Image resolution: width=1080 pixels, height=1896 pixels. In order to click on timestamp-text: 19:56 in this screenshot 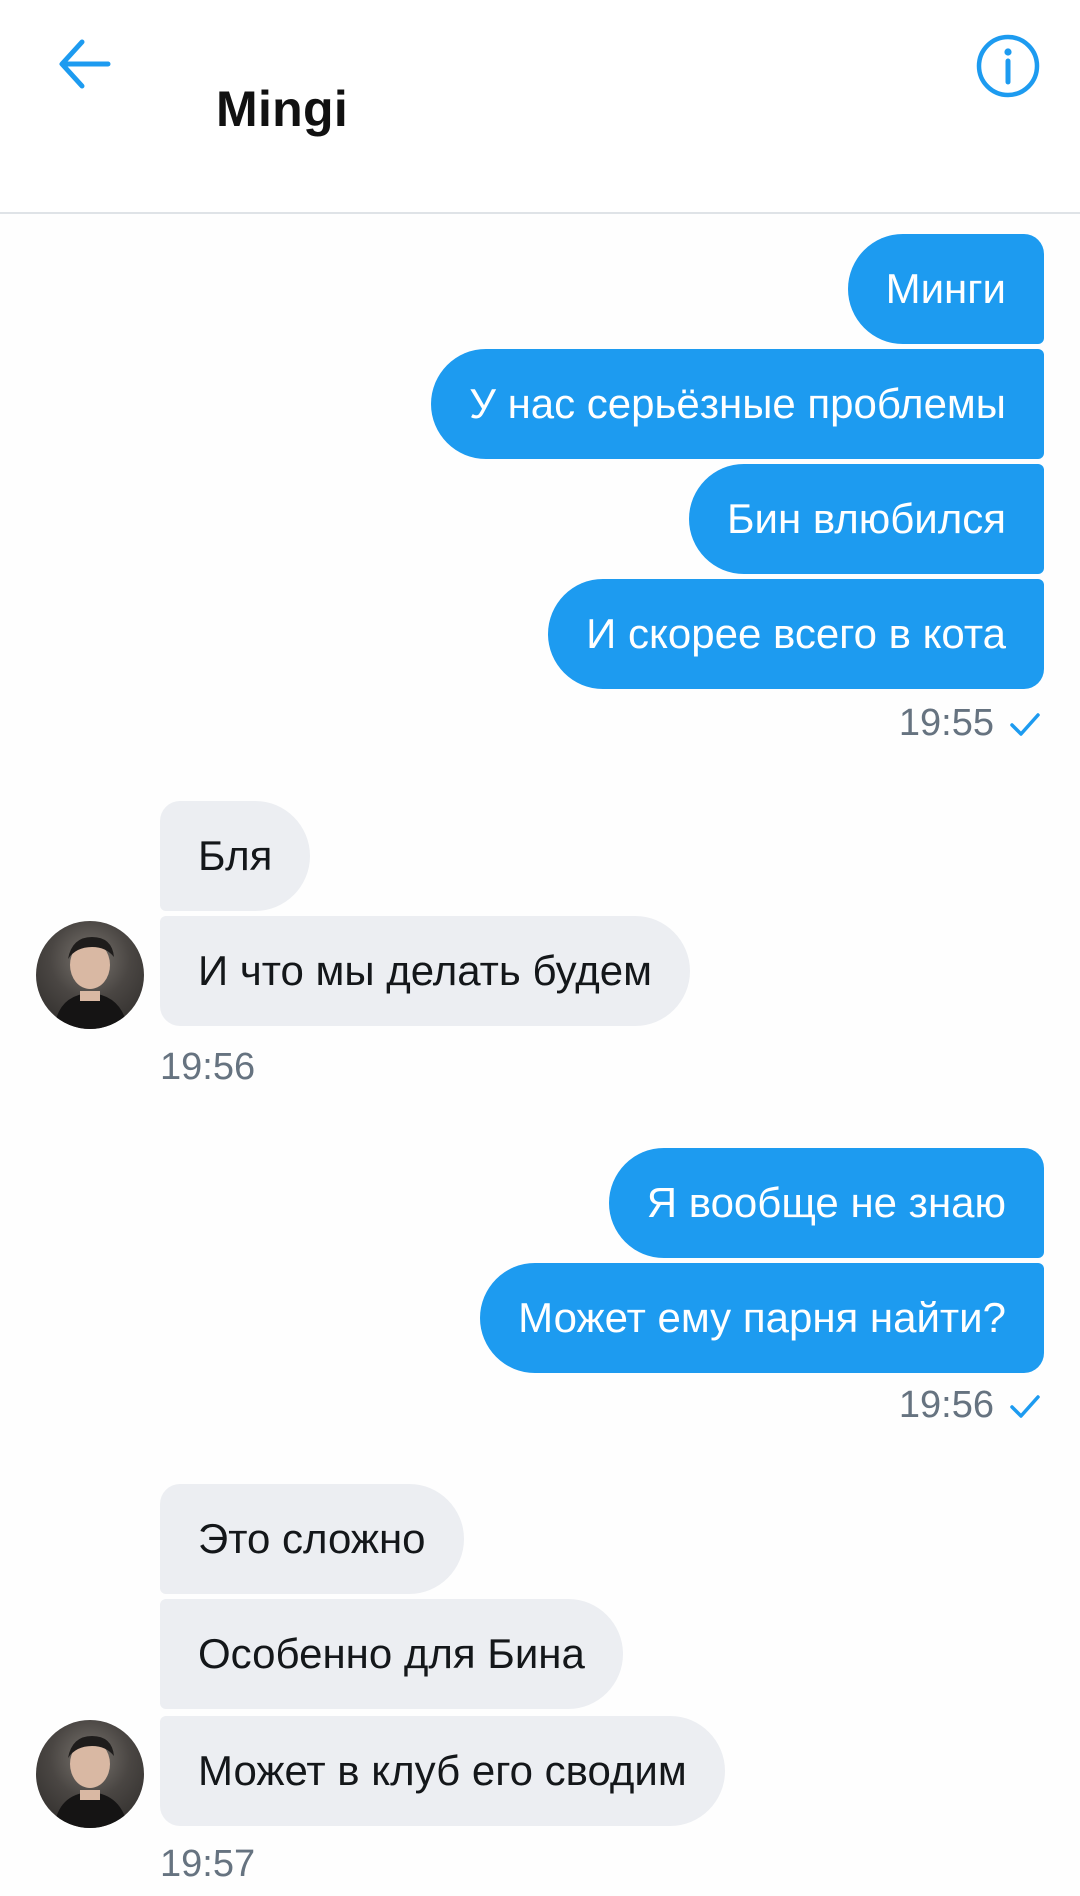, I will do `click(946, 1405)`.